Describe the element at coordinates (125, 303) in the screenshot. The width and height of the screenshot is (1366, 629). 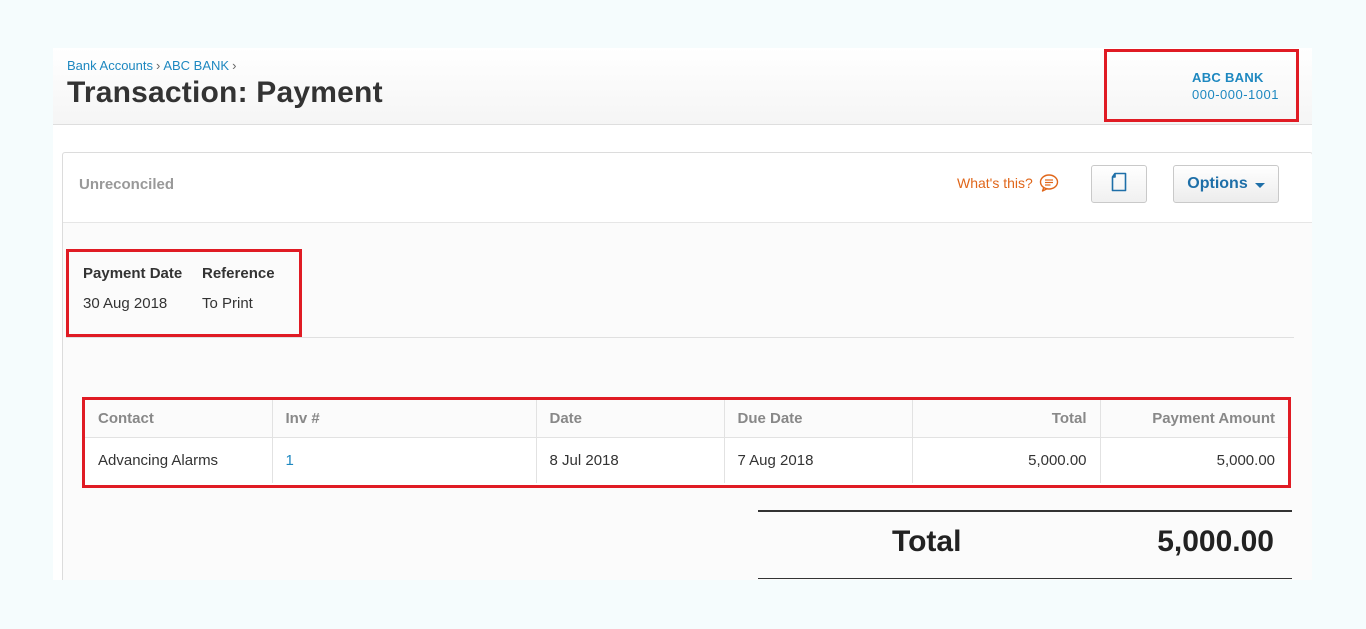
I see `payment-date-value: 30 Aug 2018` at that location.